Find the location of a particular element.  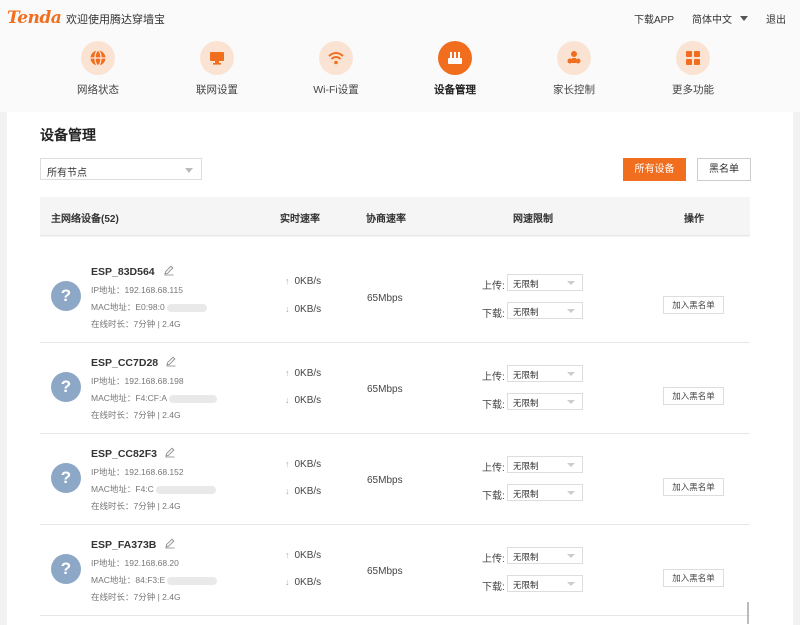

download-app-link: 下载APP is located at coordinates (654, 18).